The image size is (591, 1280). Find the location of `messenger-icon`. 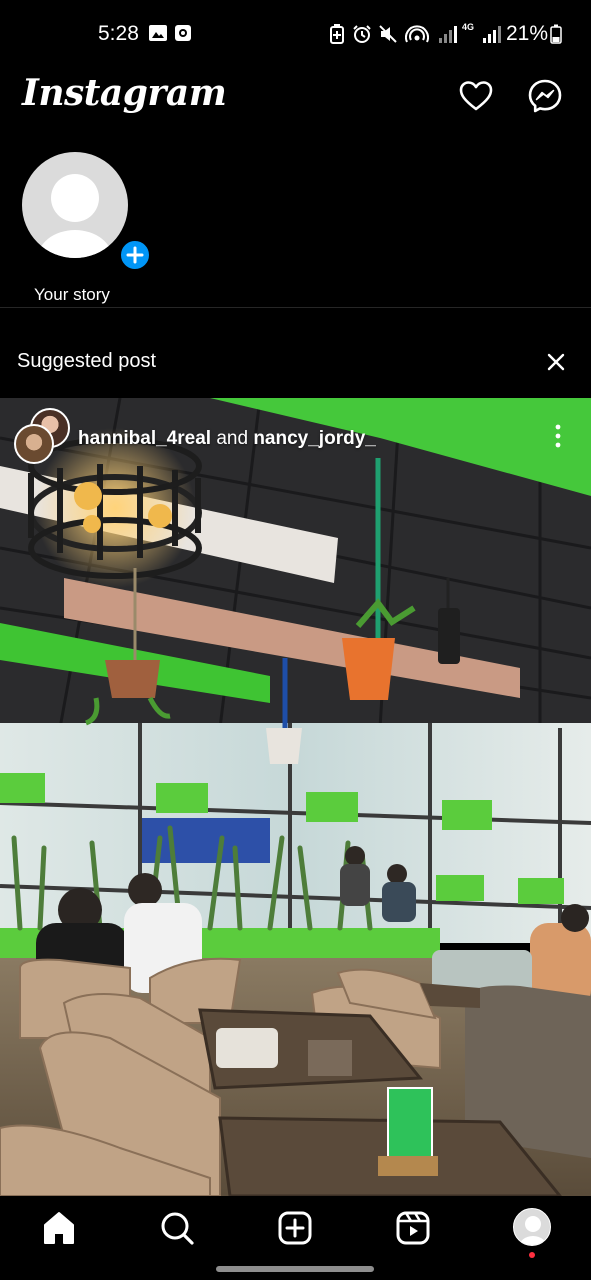

messenger-icon is located at coordinates (545, 96).